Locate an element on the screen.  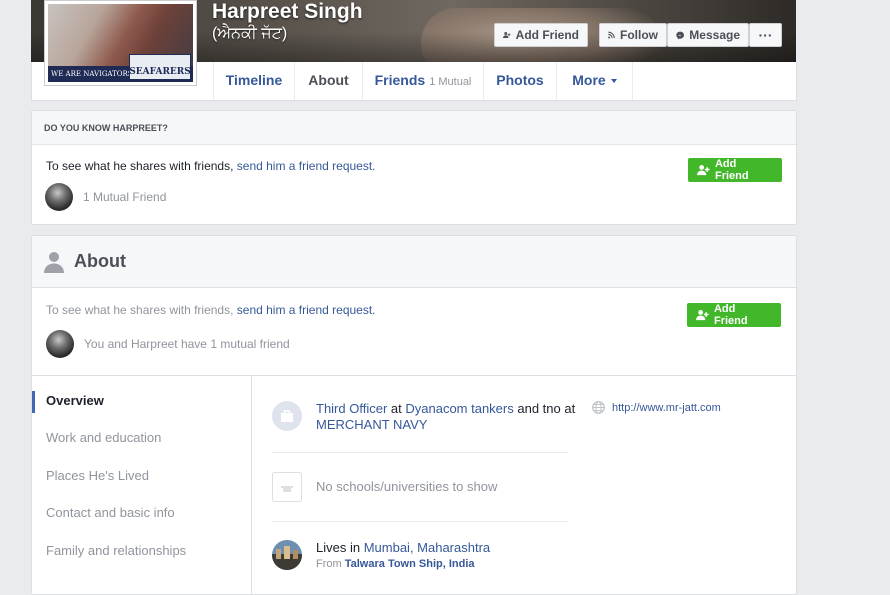
about-nav-family-relationships: Family and relationships is located at coordinates (116, 550).